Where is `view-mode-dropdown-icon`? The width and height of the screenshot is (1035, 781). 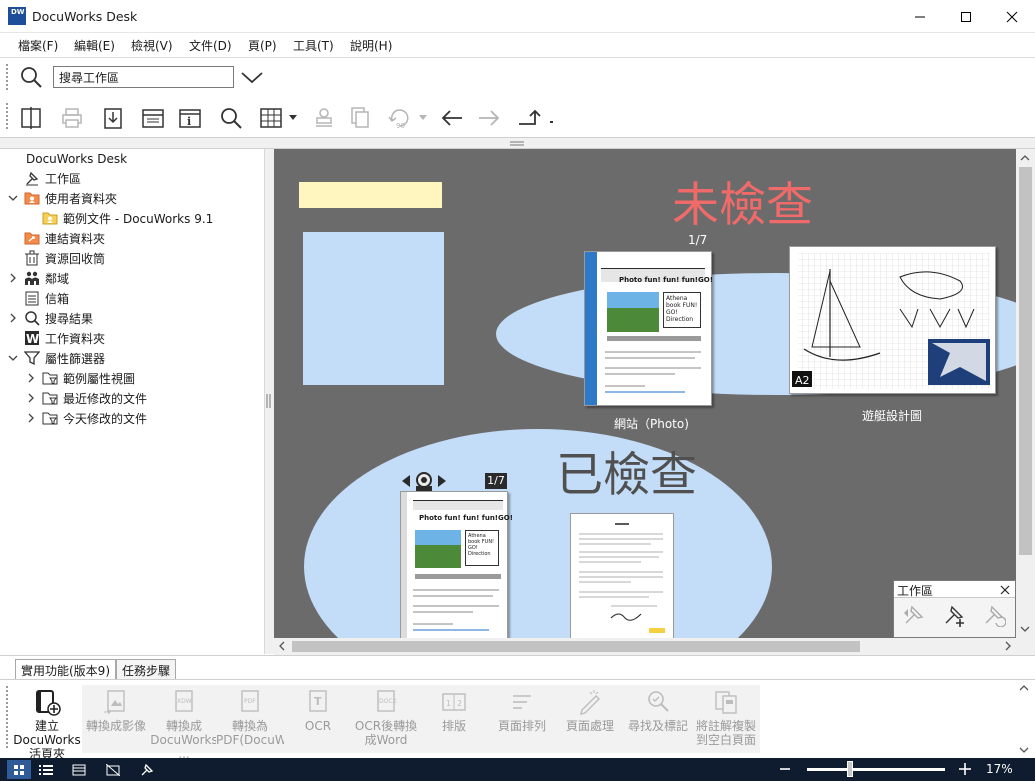
view-mode-dropdown-icon is located at coordinates (293, 118).